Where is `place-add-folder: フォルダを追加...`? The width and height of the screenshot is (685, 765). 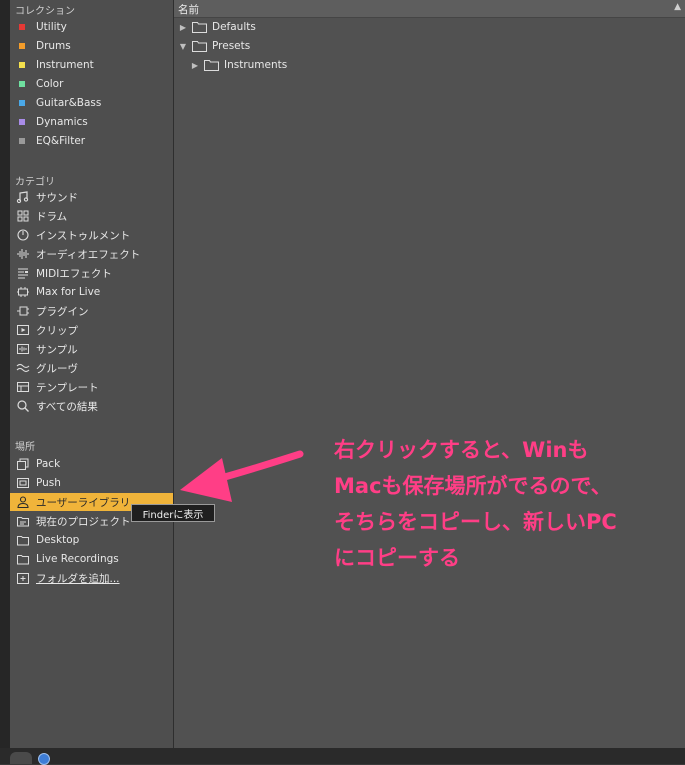 place-add-folder: フォルダを追加... is located at coordinates (91, 578).